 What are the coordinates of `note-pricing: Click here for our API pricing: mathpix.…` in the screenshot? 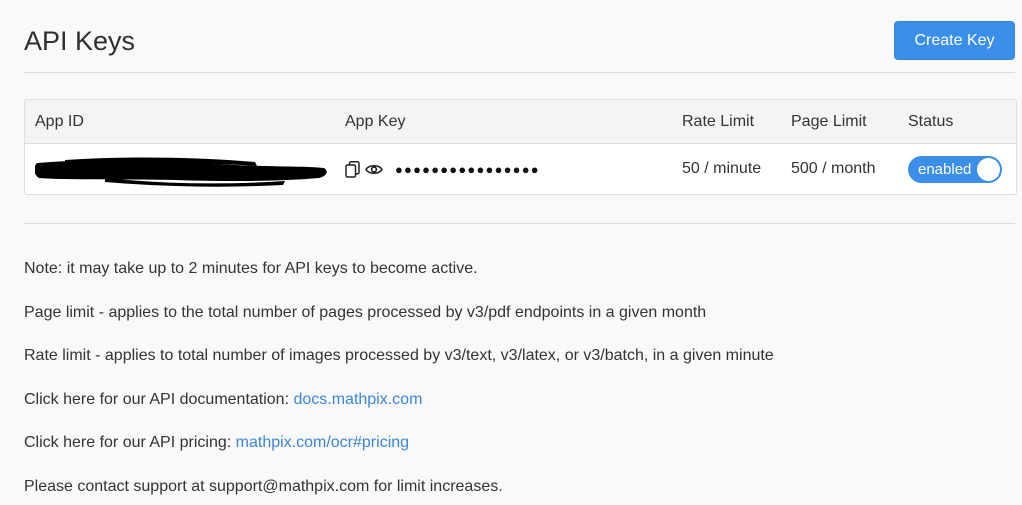 It's located at (514, 454).